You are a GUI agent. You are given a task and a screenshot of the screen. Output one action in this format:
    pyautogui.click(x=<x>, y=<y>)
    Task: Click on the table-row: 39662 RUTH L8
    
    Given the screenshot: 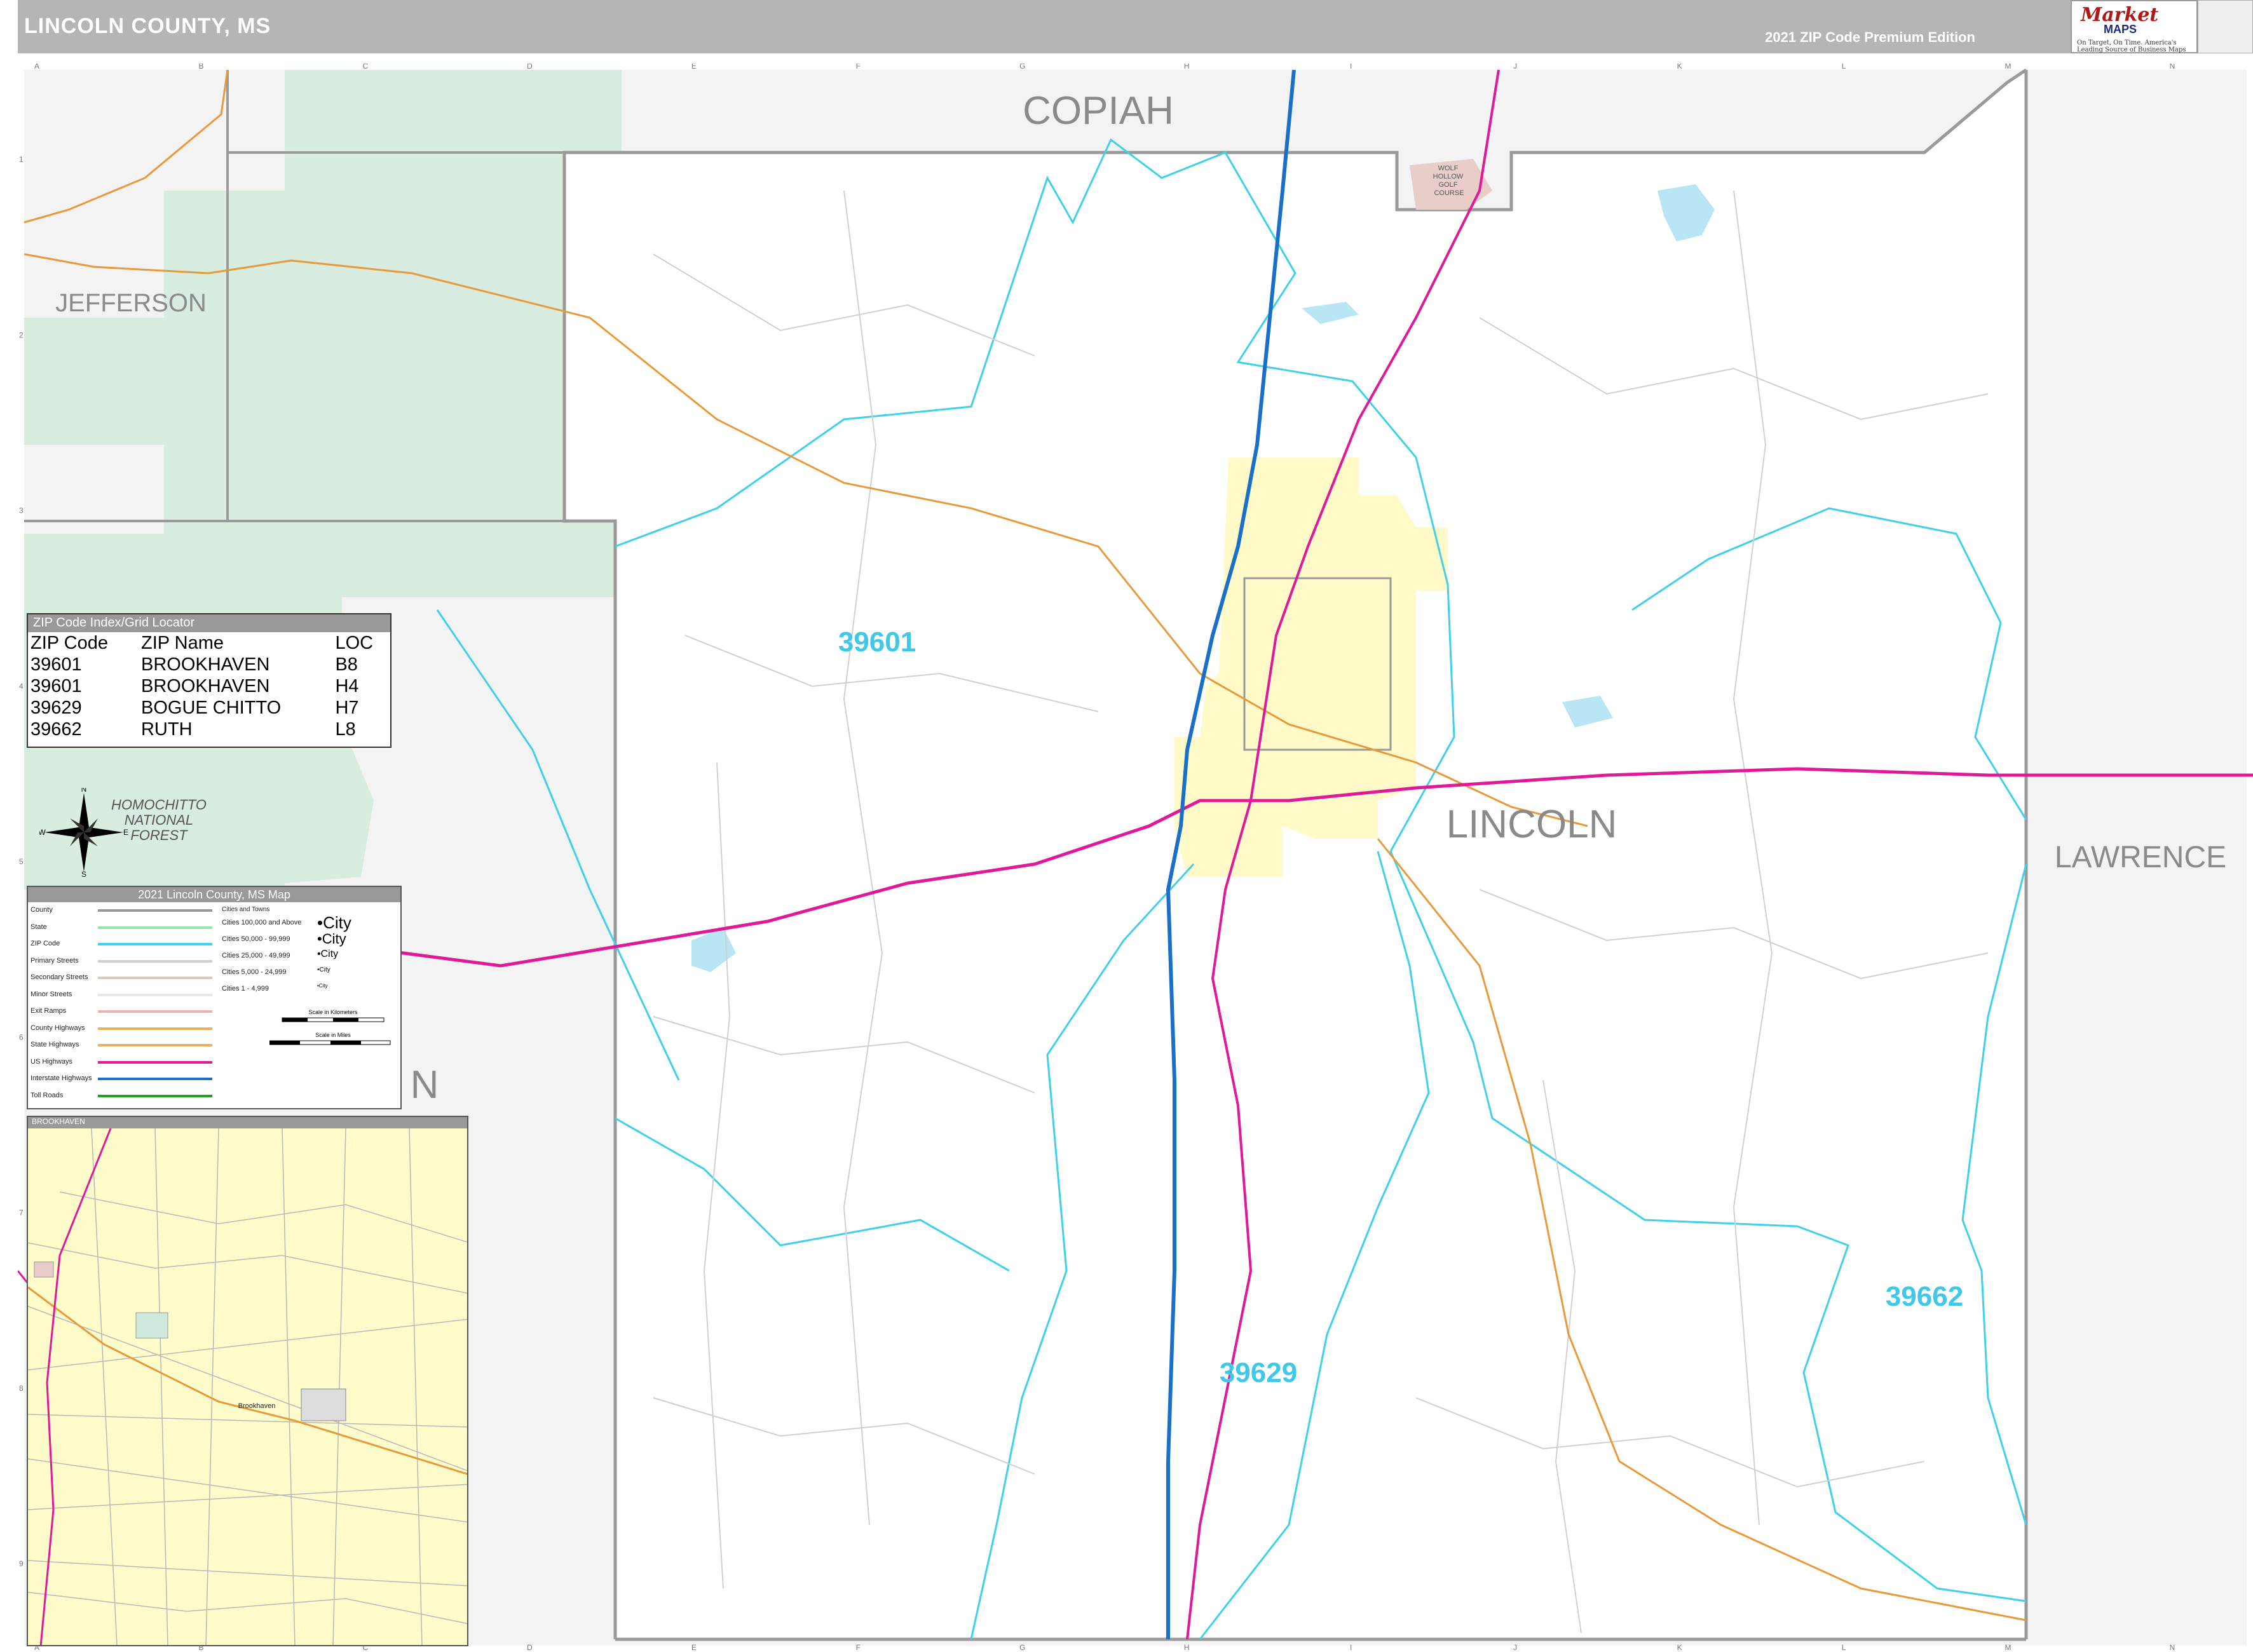 What is the action you would take?
    pyautogui.click(x=209, y=730)
    